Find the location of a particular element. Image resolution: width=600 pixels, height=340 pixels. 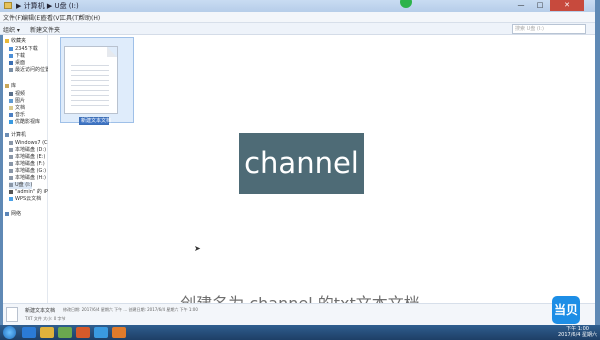

nav-libraries-header: 库 is located at coordinates (10, 86).